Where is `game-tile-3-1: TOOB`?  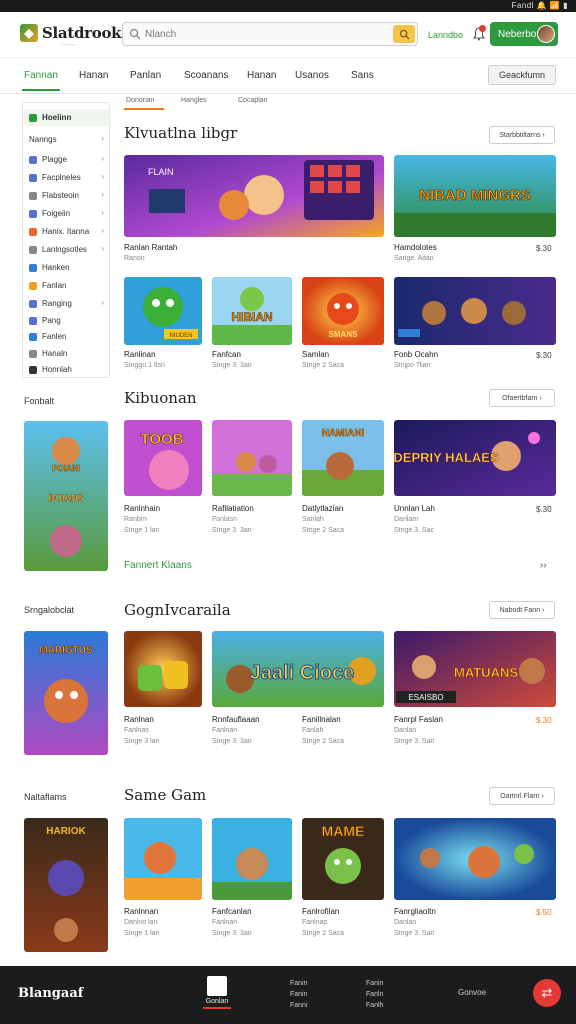
game-tile-3-1: TOOB is located at coordinates (163, 458).